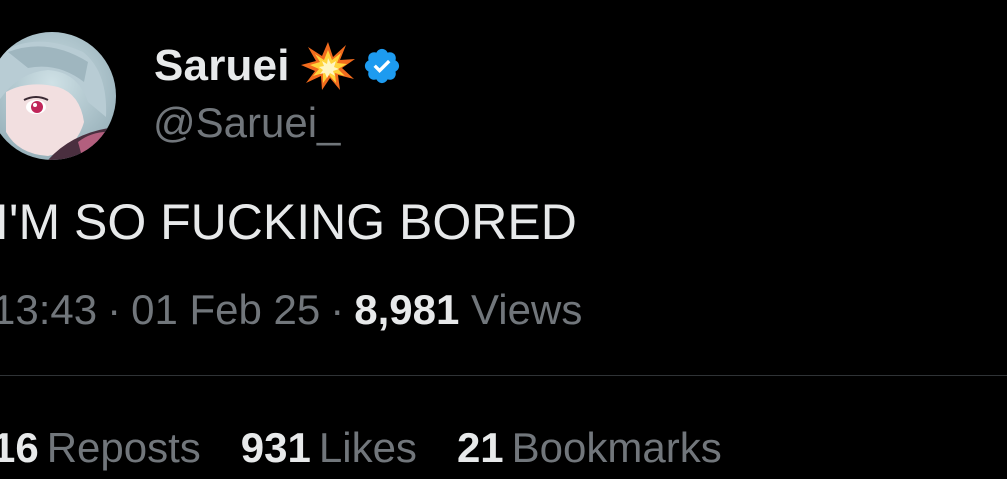 Image resolution: width=1007 pixels, height=479 pixels. I want to click on bookmarks-count: 21, so click(480, 447).